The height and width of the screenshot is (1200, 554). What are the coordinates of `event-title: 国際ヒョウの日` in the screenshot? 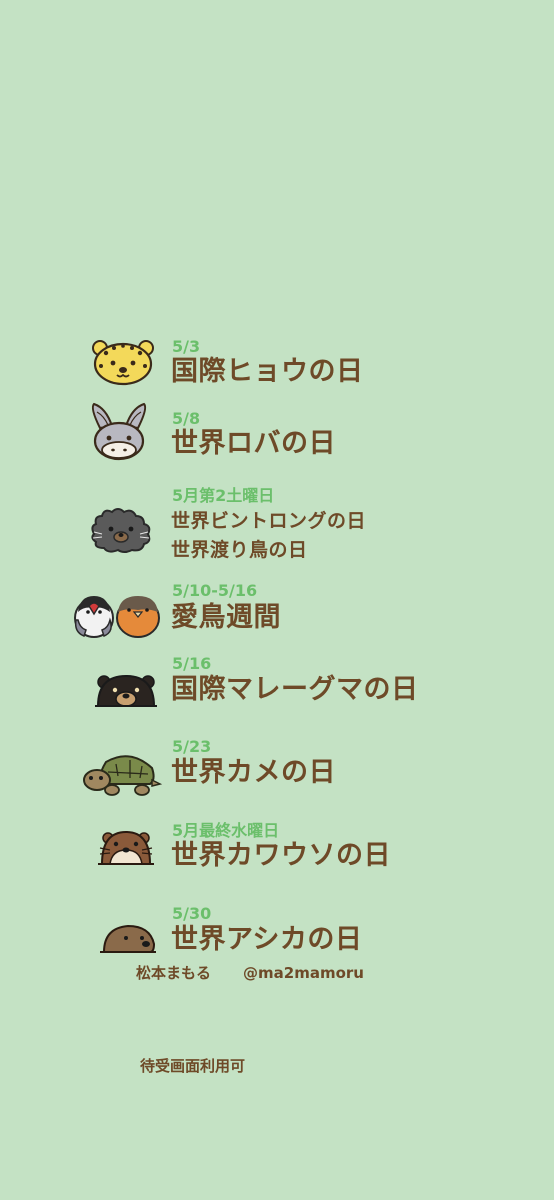 It's located at (267, 371).